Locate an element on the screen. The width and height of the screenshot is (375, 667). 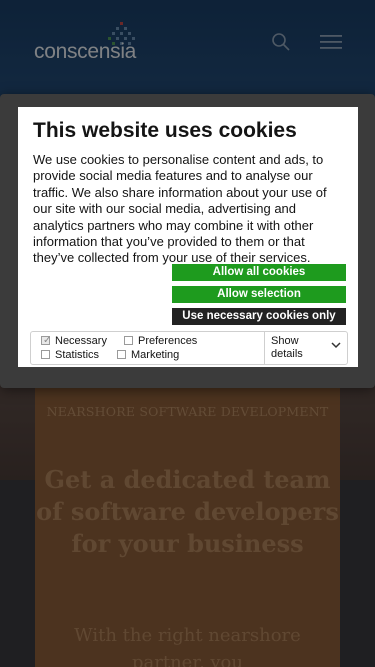
necessary-checkbox: ✓ is located at coordinates (46, 340).